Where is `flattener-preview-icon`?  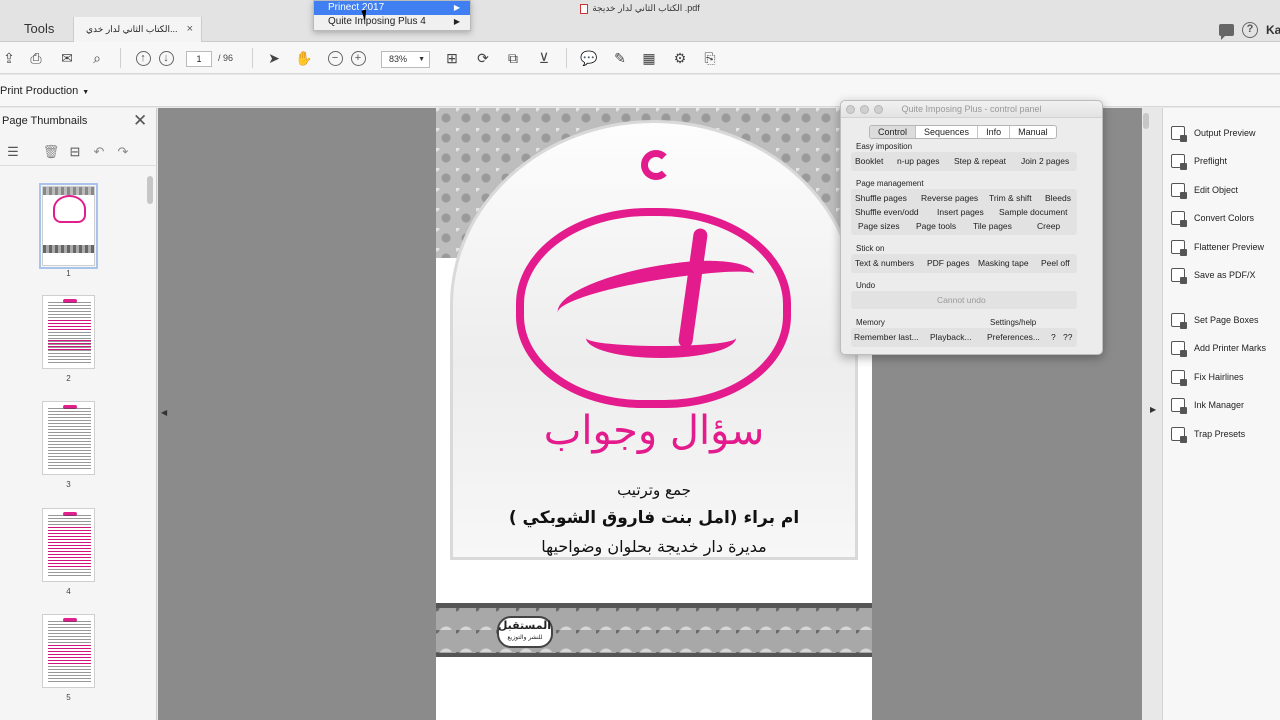 flattener-preview-icon is located at coordinates (1179, 248).